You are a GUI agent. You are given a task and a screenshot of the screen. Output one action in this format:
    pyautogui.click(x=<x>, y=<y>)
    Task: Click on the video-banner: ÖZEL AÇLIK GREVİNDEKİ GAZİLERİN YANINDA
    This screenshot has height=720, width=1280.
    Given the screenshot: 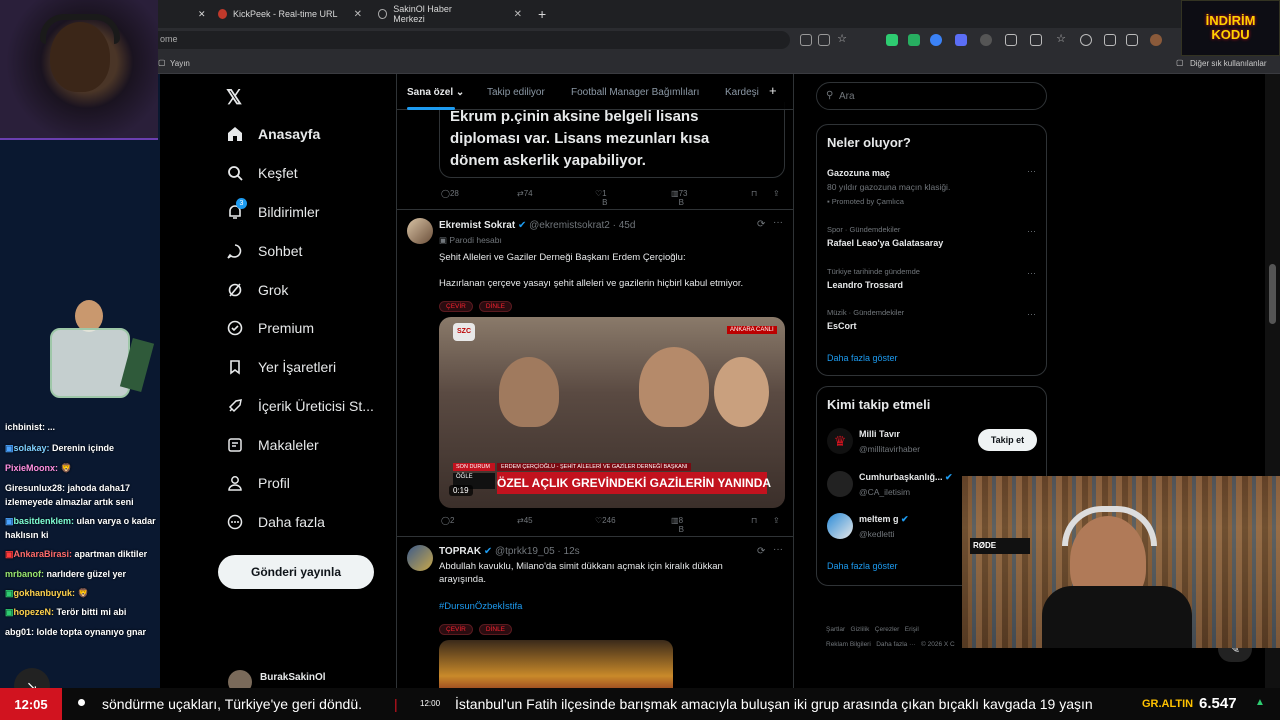 What is the action you would take?
    pyautogui.click(x=634, y=483)
    